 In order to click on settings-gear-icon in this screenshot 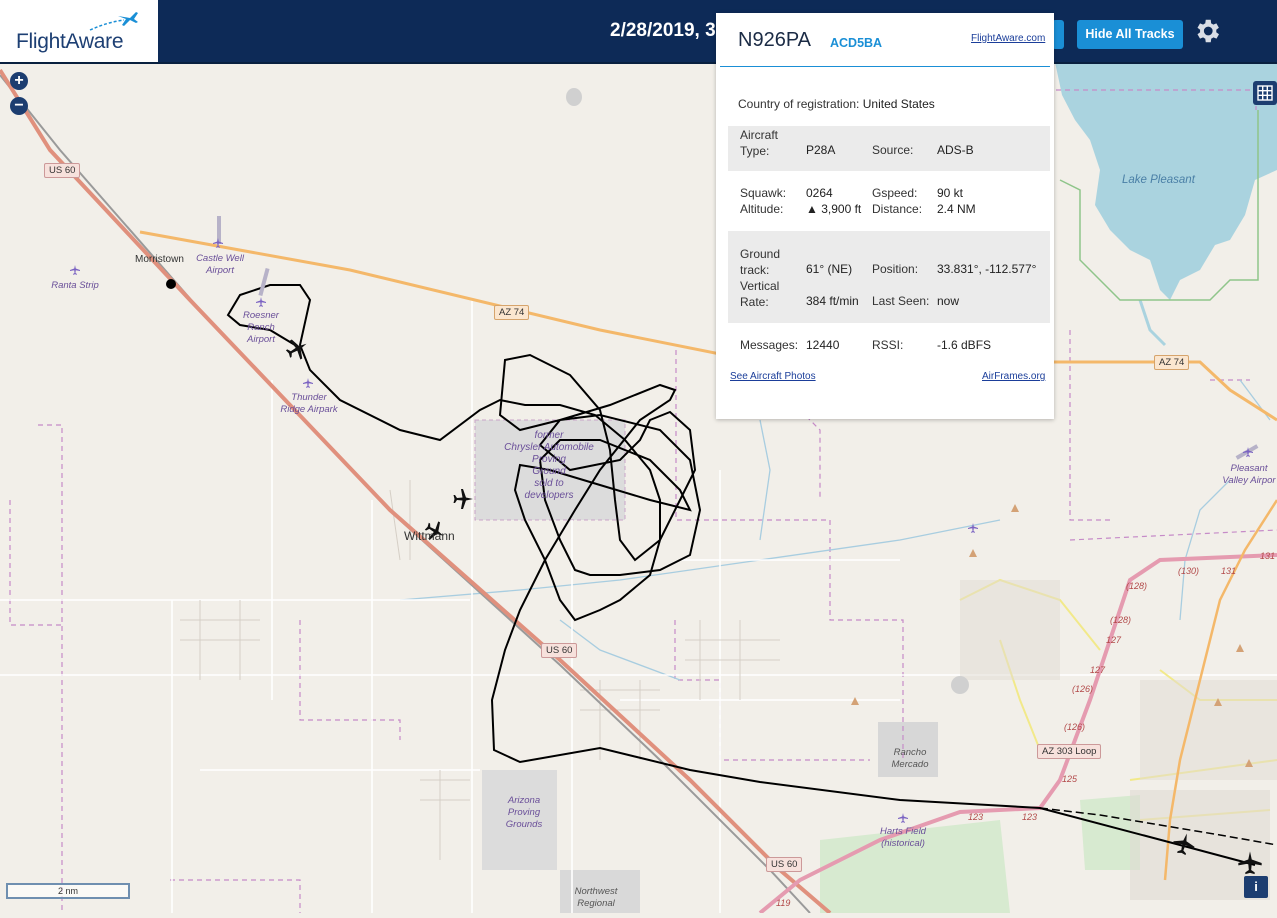, I will do `click(1207, 31)`.